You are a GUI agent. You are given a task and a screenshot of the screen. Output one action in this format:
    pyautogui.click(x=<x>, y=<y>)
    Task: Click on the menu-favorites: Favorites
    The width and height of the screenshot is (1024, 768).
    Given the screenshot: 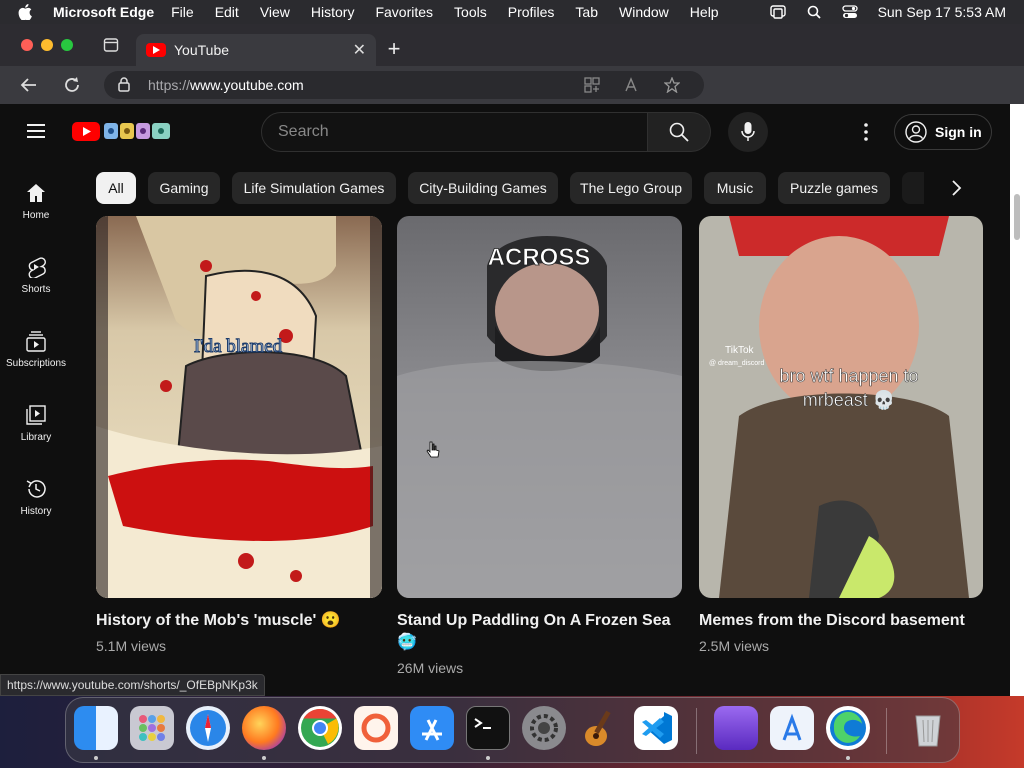 What is the action you would take?
    pyautogui.click(x=404, y=12)
    